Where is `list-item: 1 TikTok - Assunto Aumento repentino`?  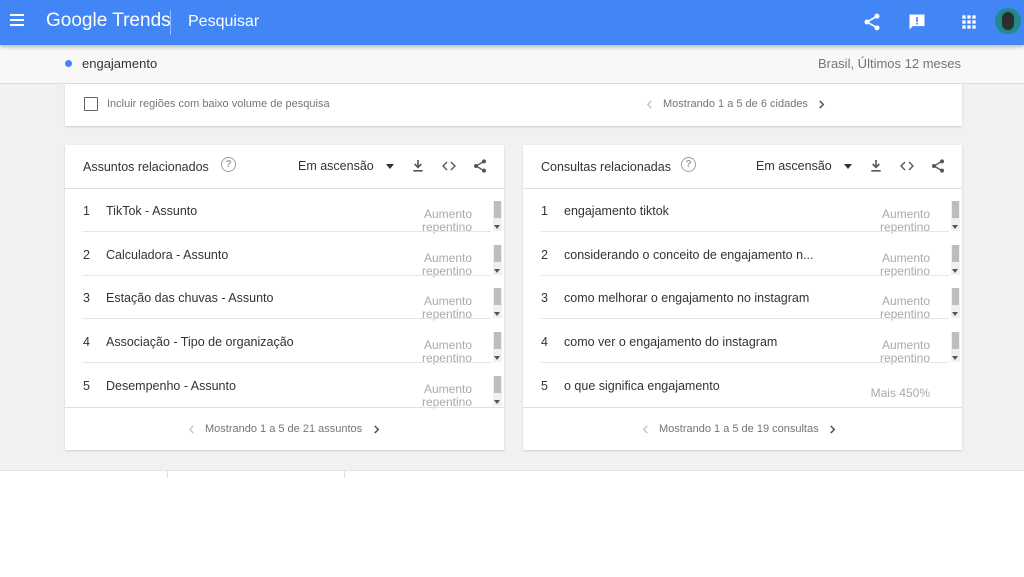
list-item: 1 TikTok - Assunto Aumento repentino is located at coordinates (284, 211).